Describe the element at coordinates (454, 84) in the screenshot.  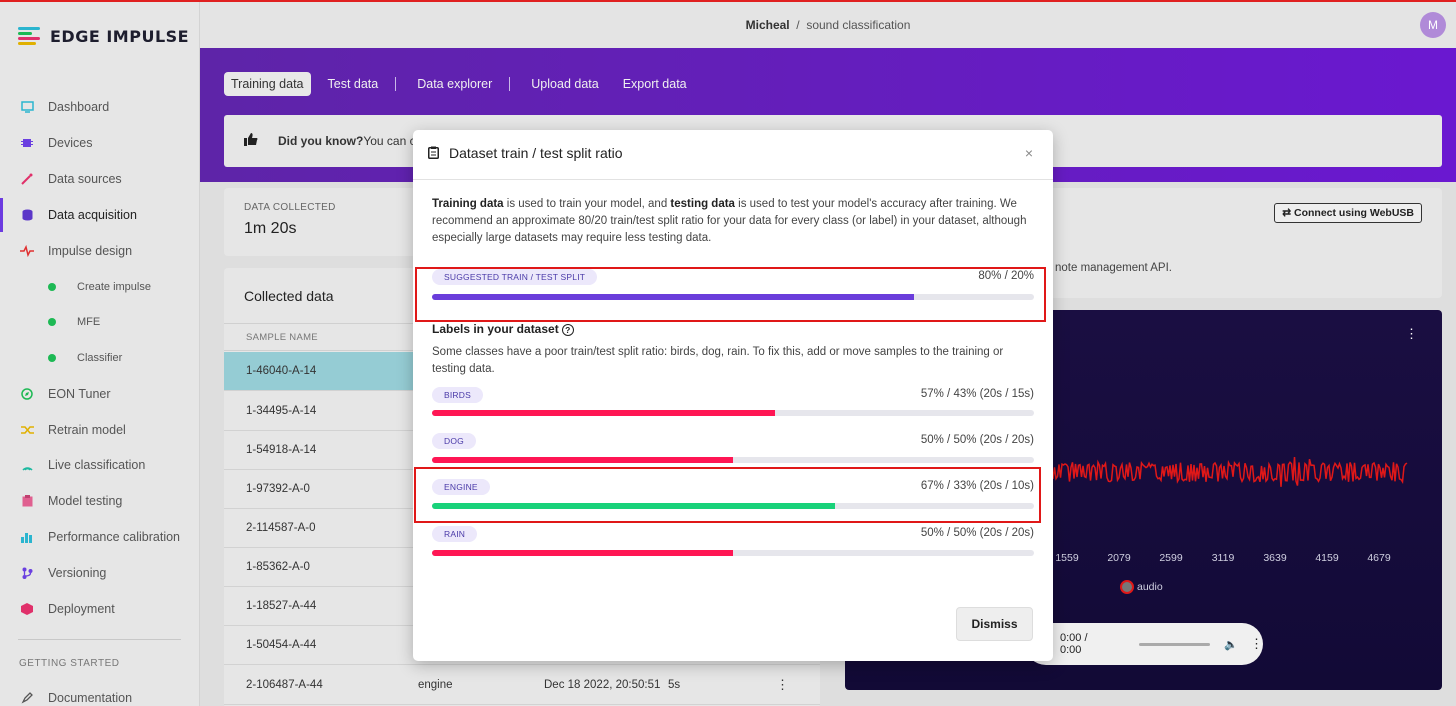
I see `tab-data-explorer: Data explorer` at that location.